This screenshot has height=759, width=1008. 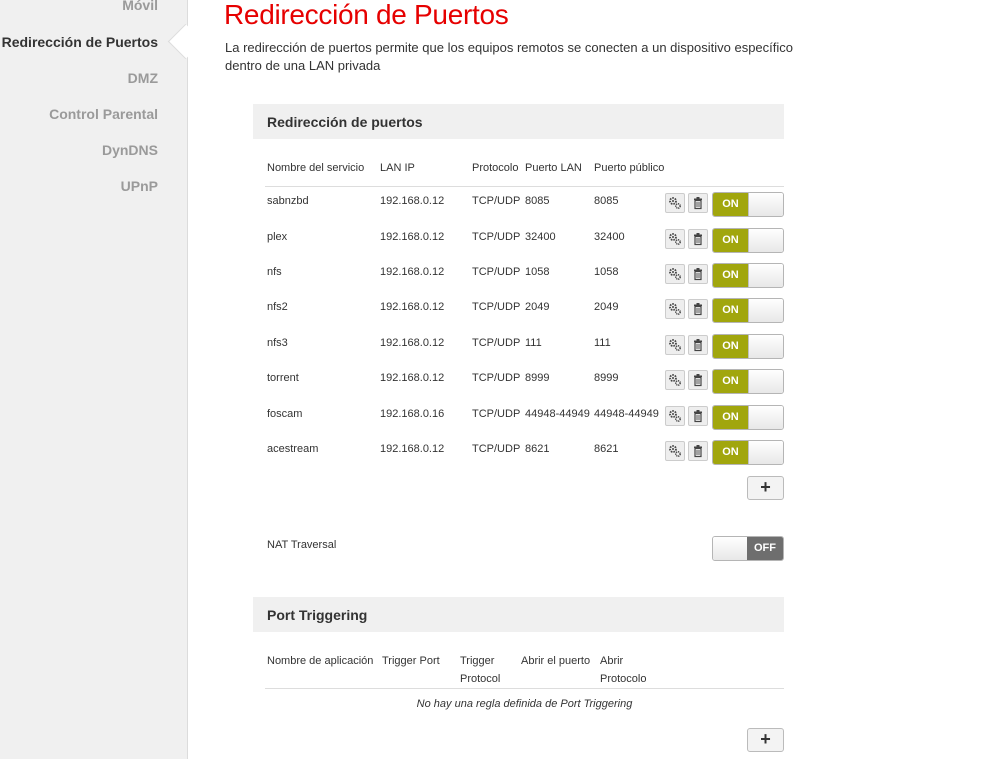 What do you see at coordinates (612, 661) in the screenshot?
I see `col-open-protocol-line1: Abrir` at bounding box center [612, 661].